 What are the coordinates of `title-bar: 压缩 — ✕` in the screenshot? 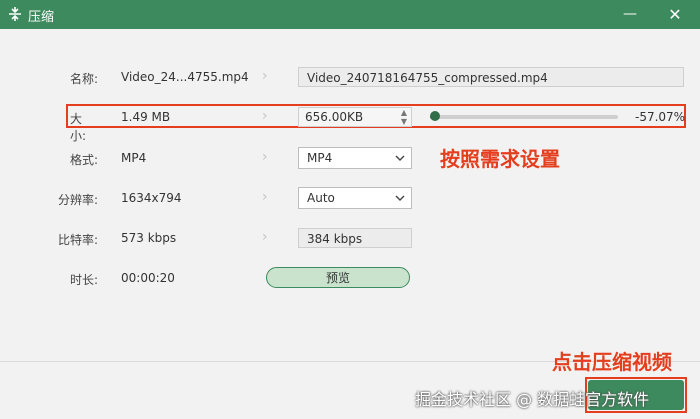 It's located at (350, 14).